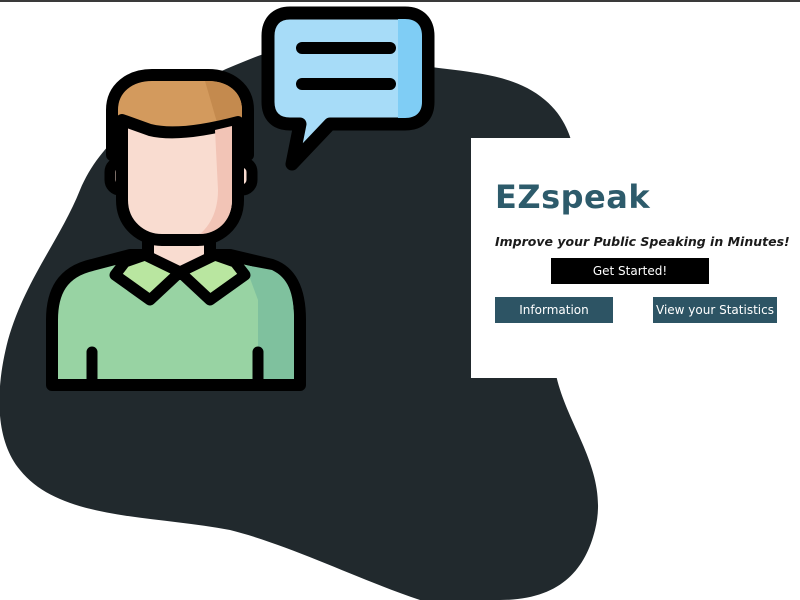 The height and width of the screenshot is (600, 800). I want to click on information-button: Information, so click(554, 310).